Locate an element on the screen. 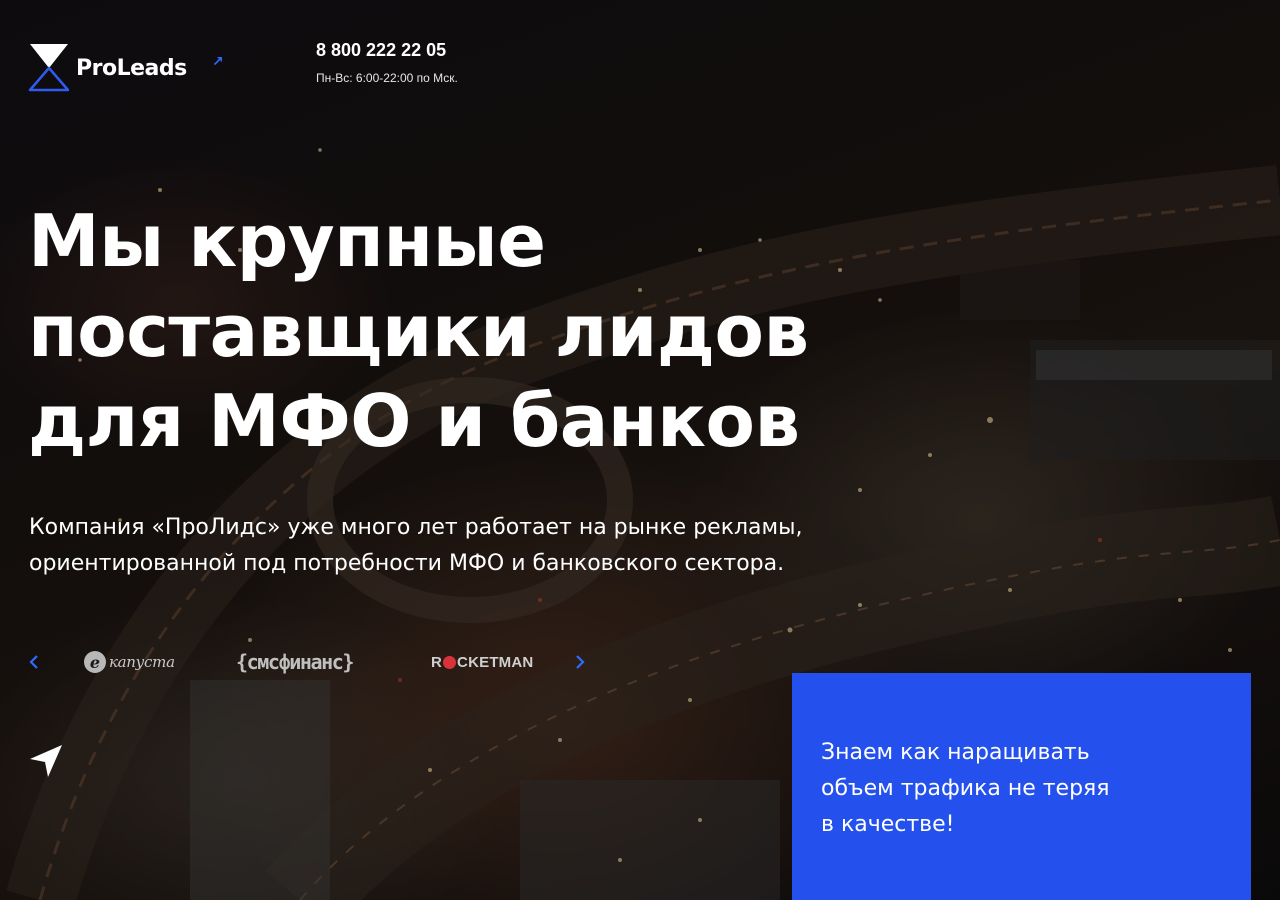  location-arrow-icon is located at coordinates (46, 761).